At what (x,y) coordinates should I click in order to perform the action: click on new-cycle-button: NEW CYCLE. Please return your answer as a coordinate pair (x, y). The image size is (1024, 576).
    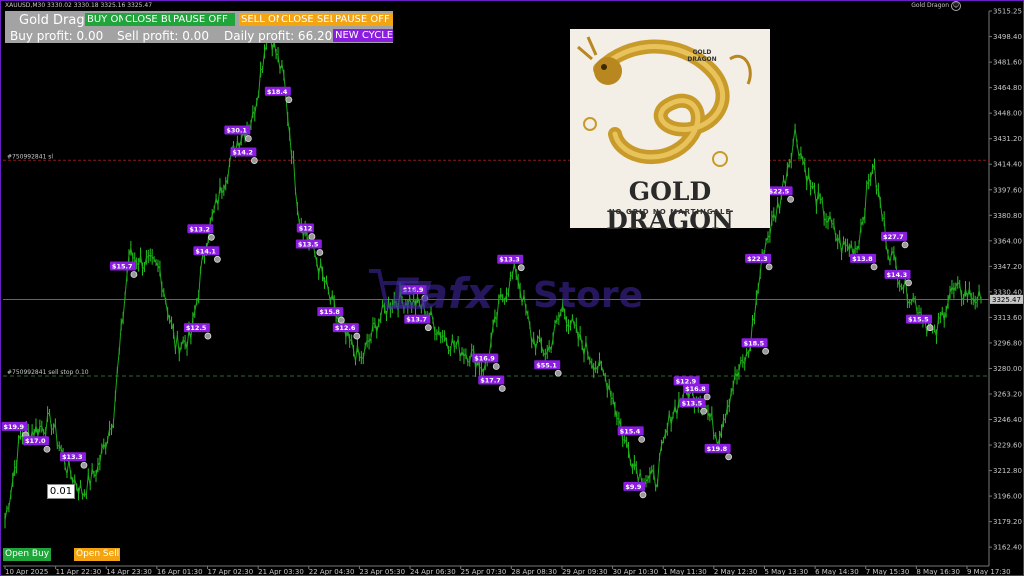
    Looking at the image, I should click on (363, 35).